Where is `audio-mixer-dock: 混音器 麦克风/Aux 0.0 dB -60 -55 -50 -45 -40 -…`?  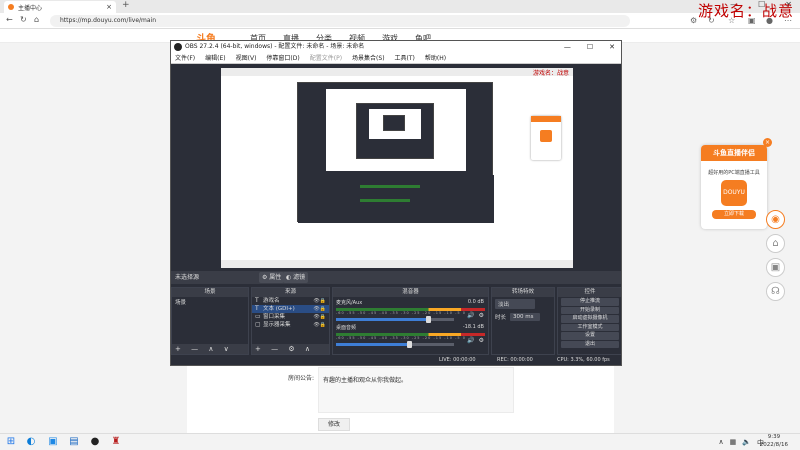 audio-mixer-dock: 混音器 麦克风/Aux 0.0 dB -60 -55 -50 -45 -40 -… is located at coordinates (410, 321).